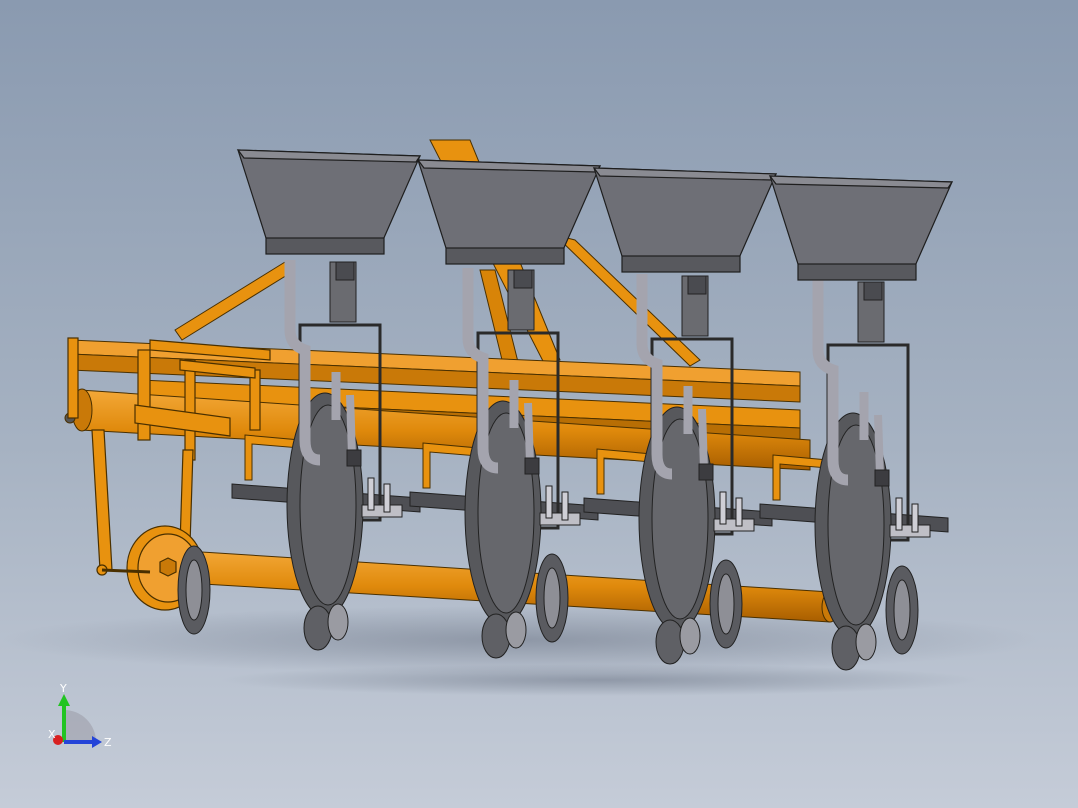 The width and height of the screenshot is (1078, 808). Describe the element at coordinates (97, 742) in the screenshot. I see `z-axis-head` at that location.